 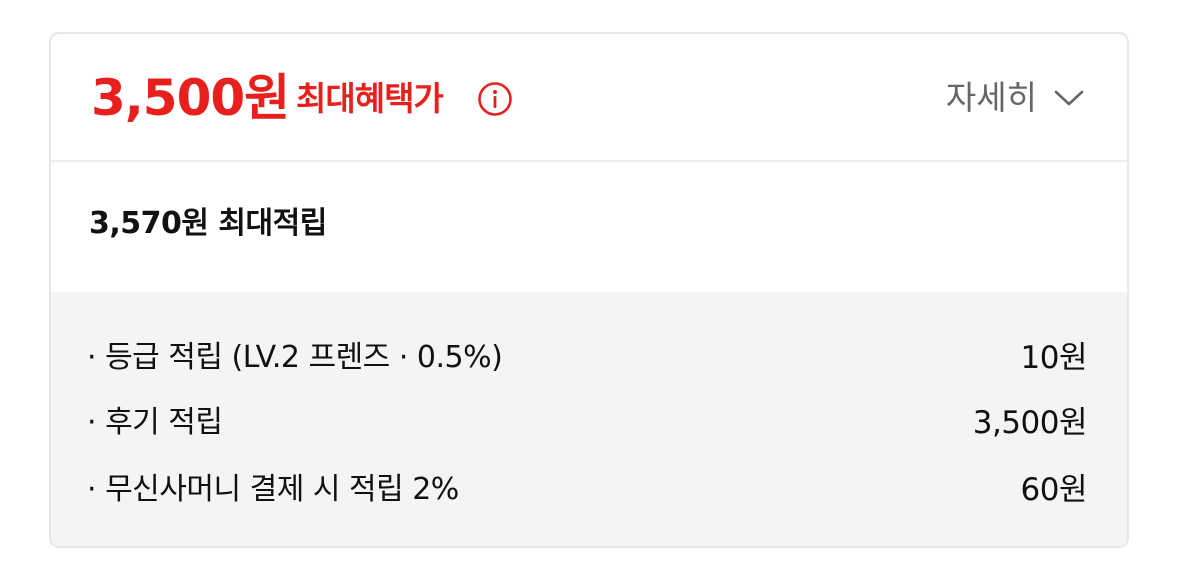 I want to click on info-circle-icon, so click(x=495, y=99).